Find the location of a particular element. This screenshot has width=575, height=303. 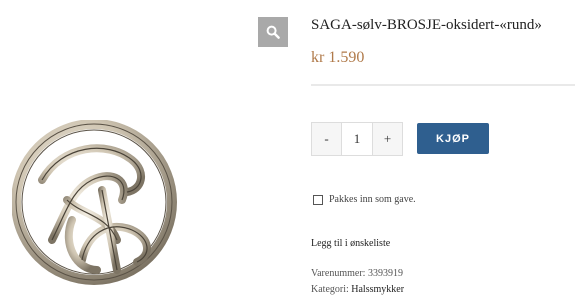

quantity-input: 1 is located at coordinates (357, 139).